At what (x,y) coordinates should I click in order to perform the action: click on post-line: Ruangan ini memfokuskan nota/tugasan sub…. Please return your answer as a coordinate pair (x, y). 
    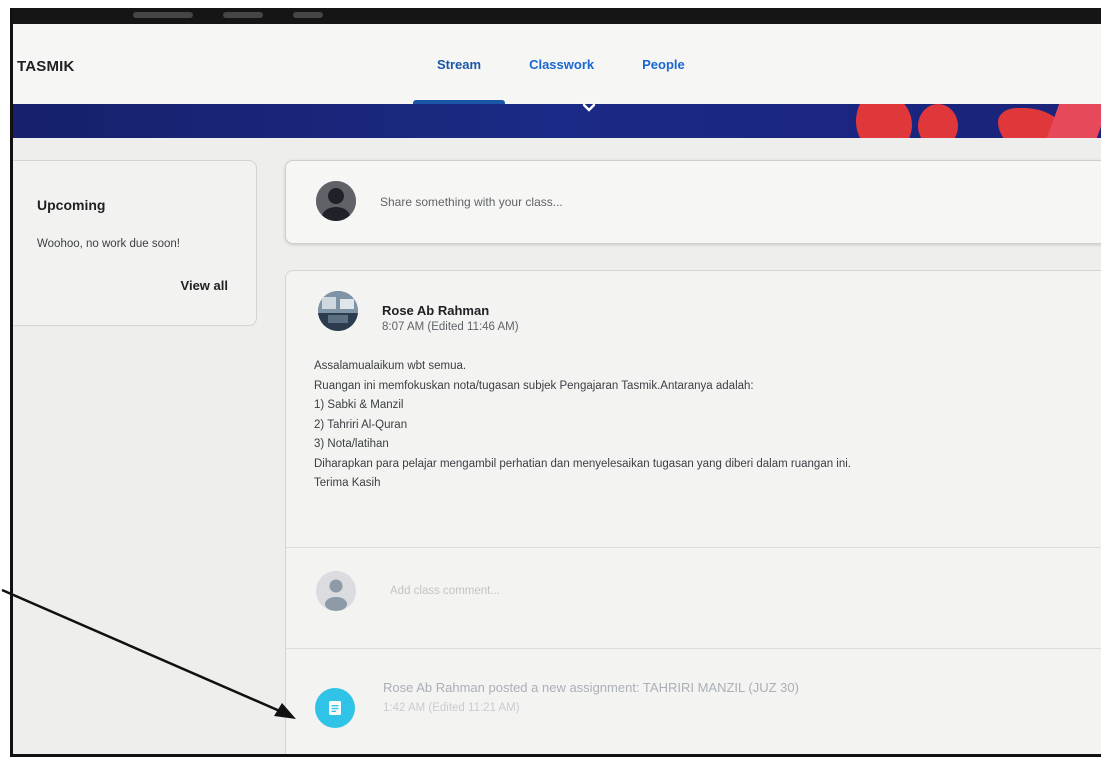
    Looking at the image, I should click on (534, 385).